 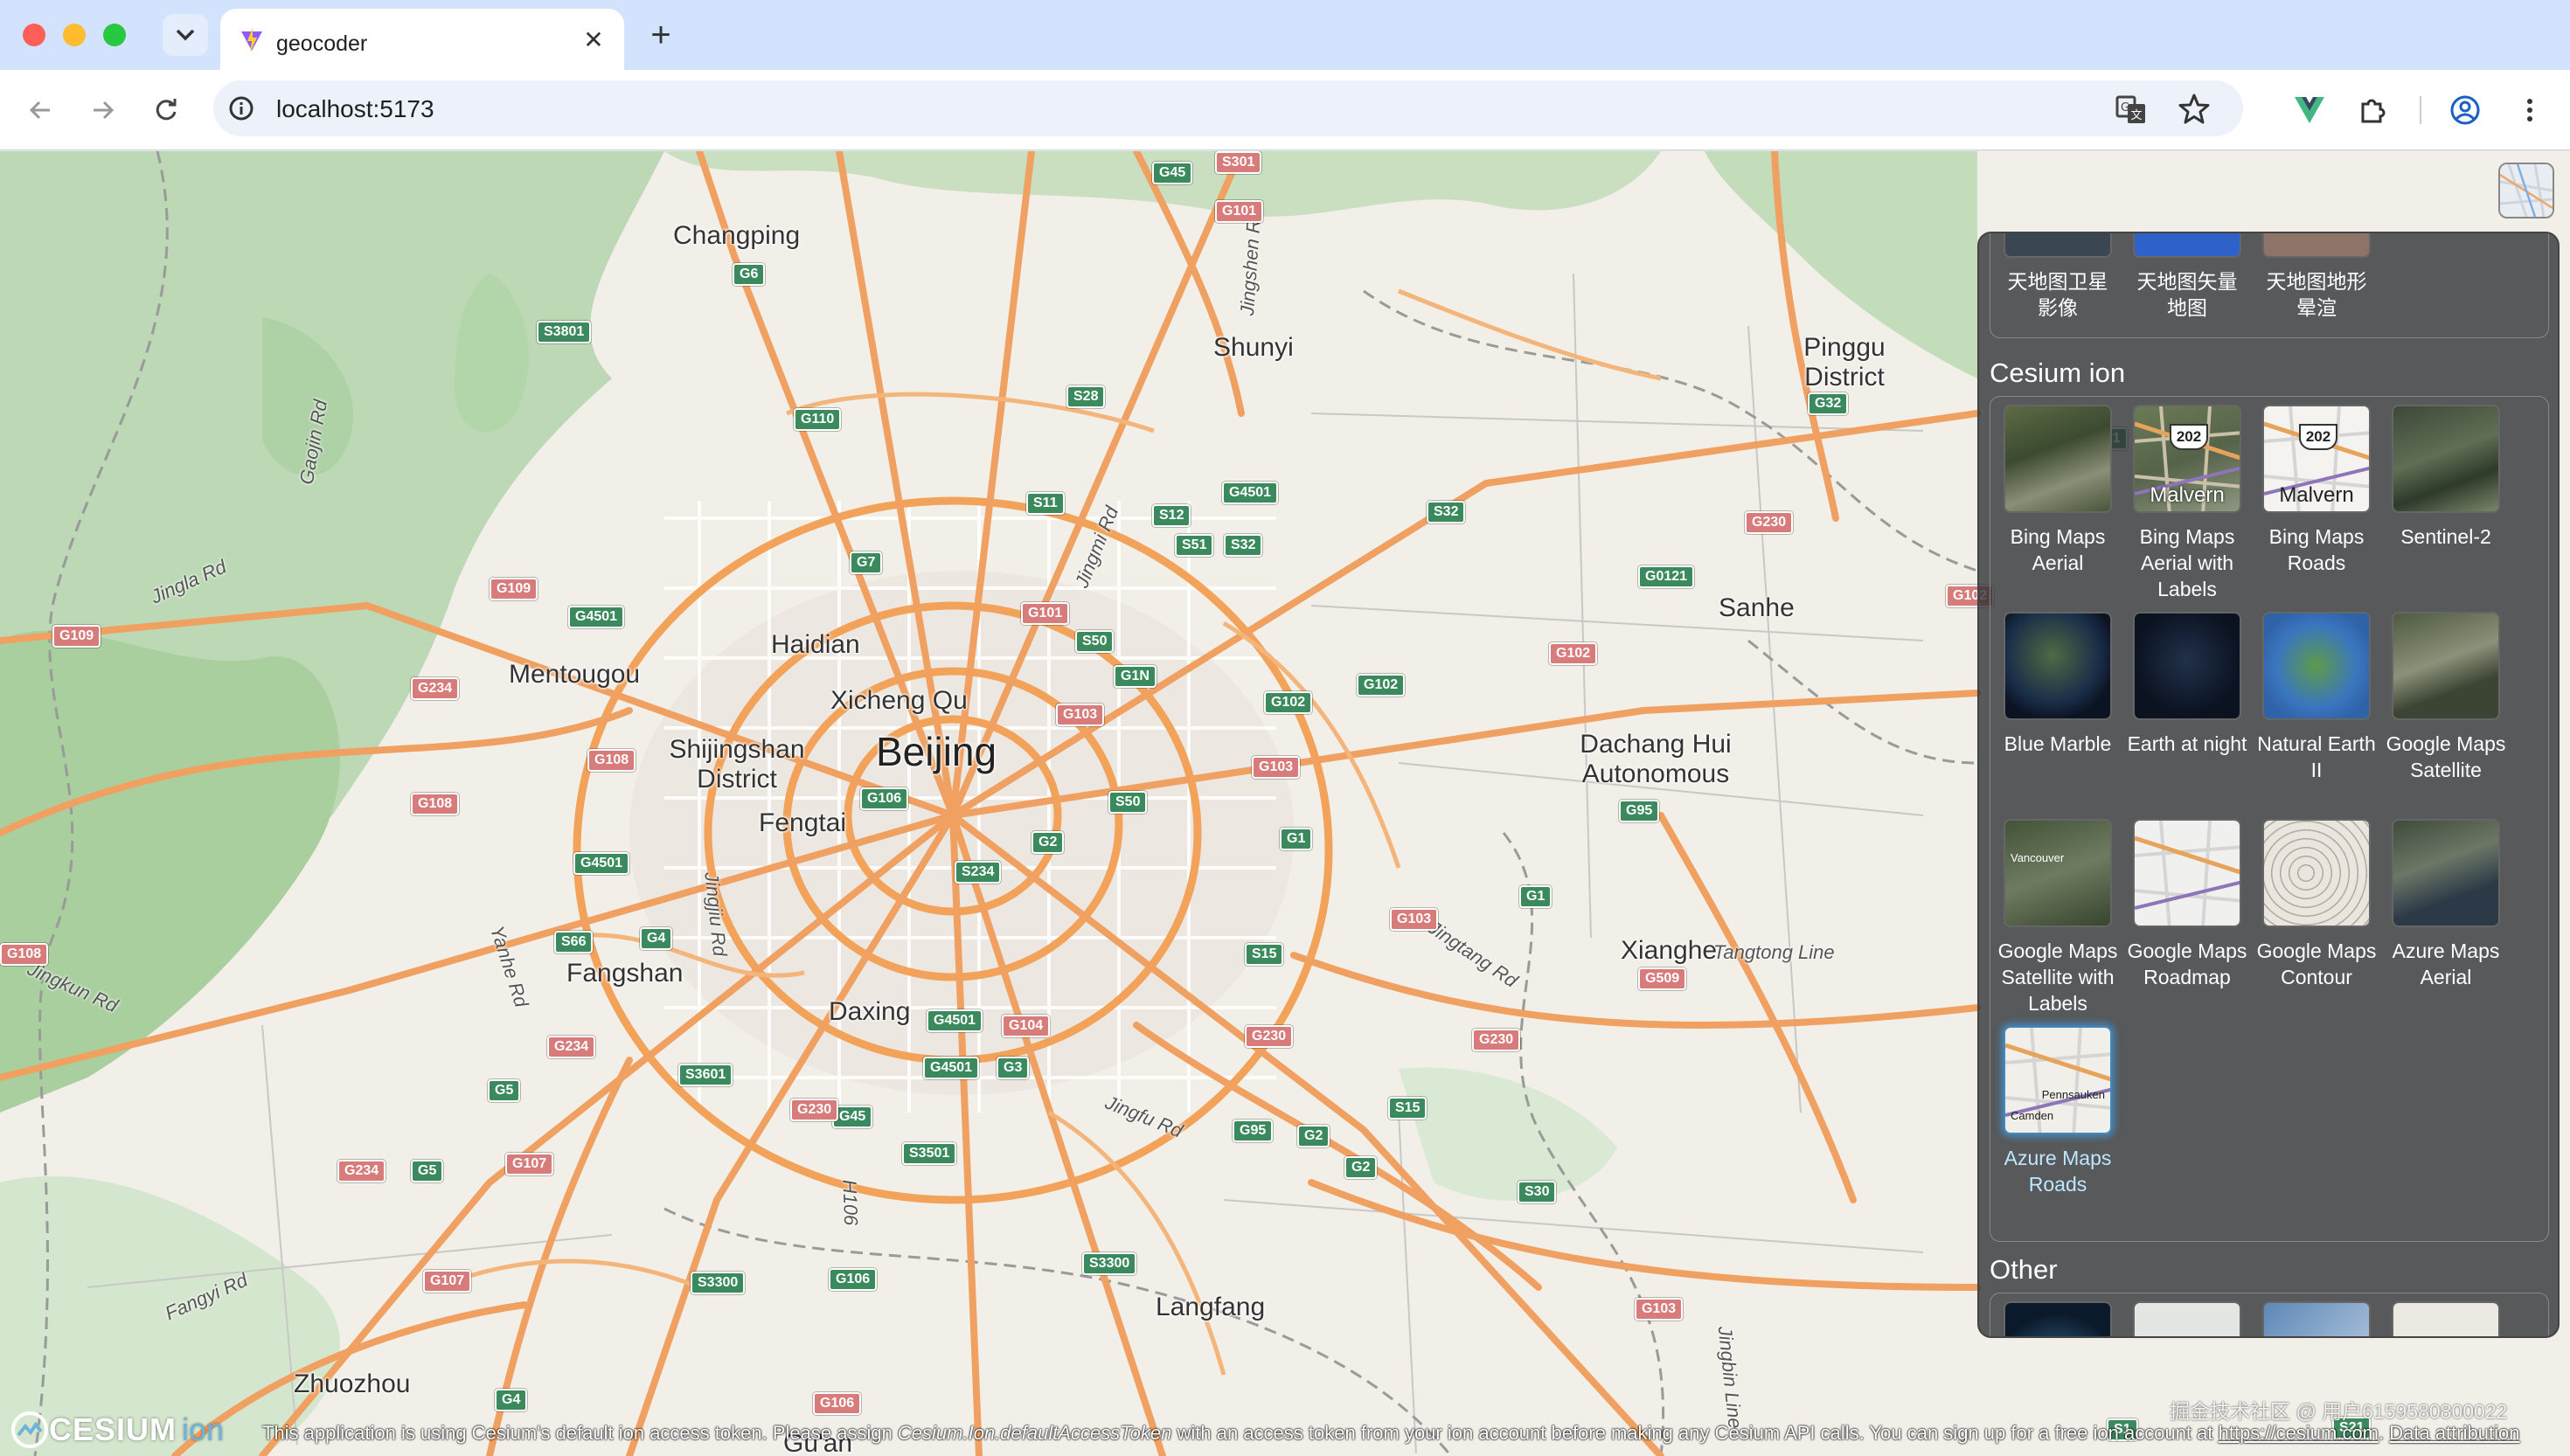 I want to click on highway-shield: S3601, so click(x=705, y=1075).